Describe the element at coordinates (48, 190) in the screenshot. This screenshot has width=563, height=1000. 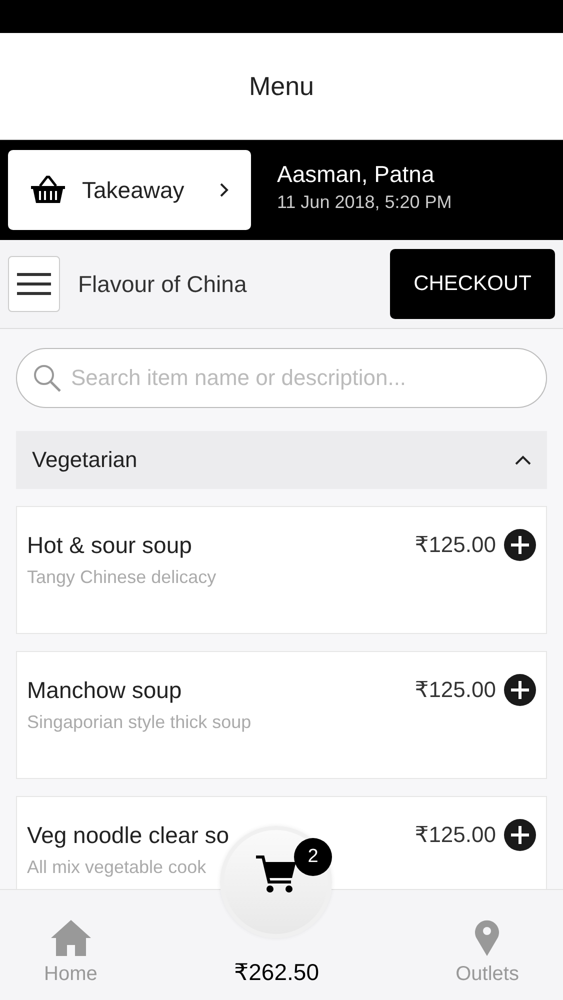
I see `basket-icon` at that location.